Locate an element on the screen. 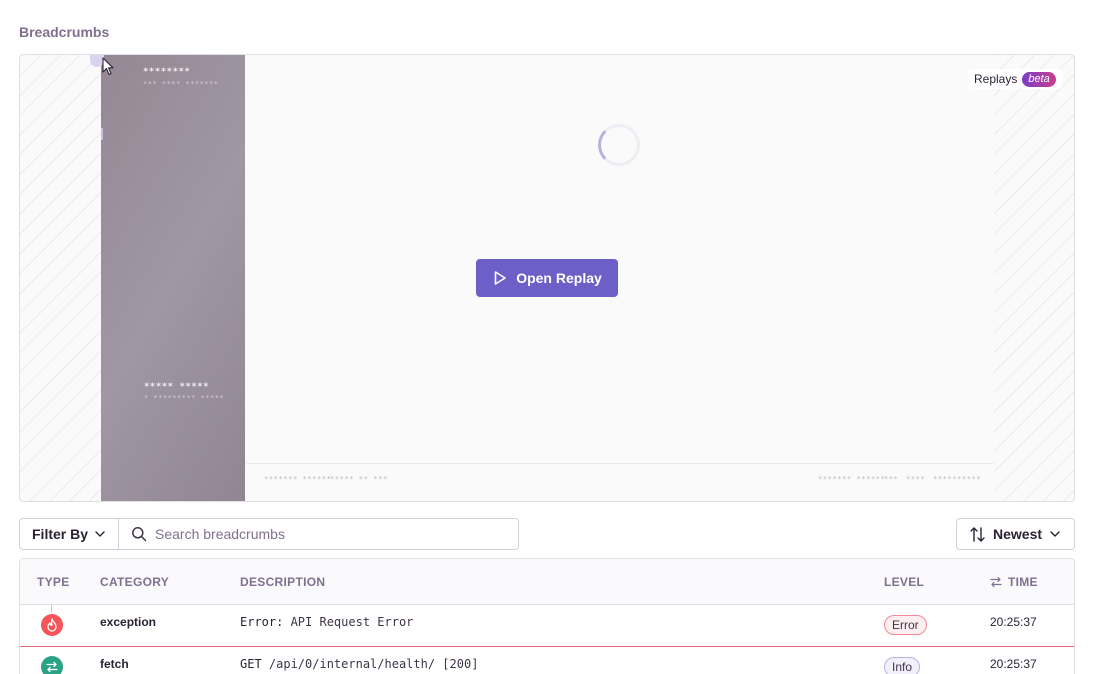 The height and width of the screenshot is (674, 1098). swap-icon is located at coordinates (996, 582).